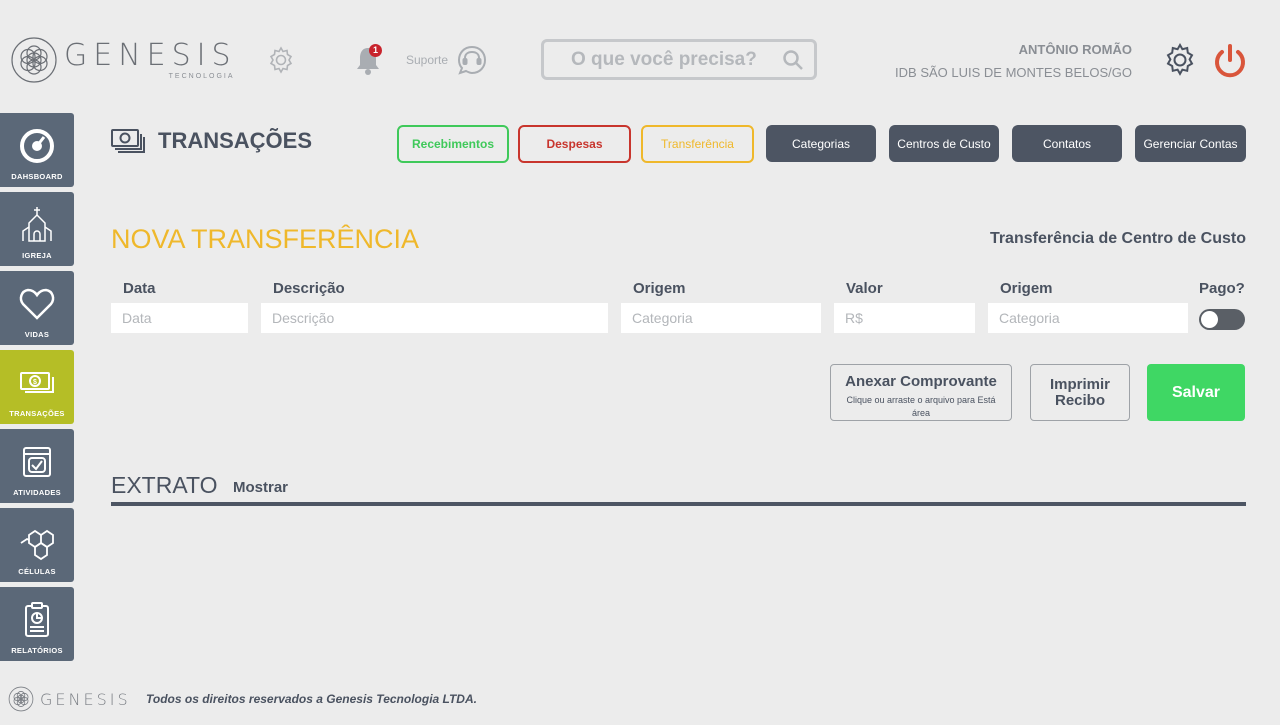 This screenshot has height=725, width=1280. What do you see at coordinates (921, 381) in the screenshot?
I see `attach-title: Anexar Comprovante` at bounding box center [921, 381].